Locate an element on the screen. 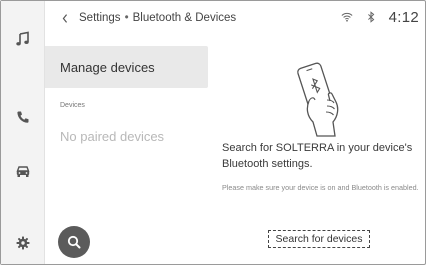 Image resolution: width=426 pixels, height=265 pixels. breadcrumb: Settings • Bluetooth & Devices is located at coordinates (157, 18).